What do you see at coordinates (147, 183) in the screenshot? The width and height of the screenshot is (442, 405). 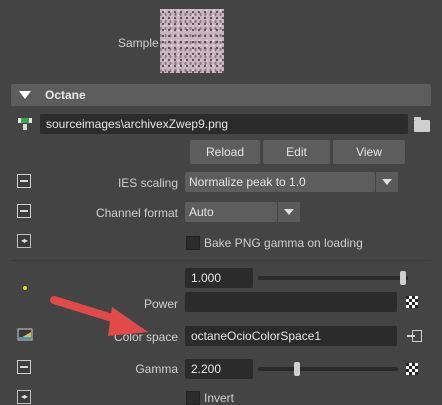 I see `ies-scaling-label: IES scaling` at bounding box center [147, 183].